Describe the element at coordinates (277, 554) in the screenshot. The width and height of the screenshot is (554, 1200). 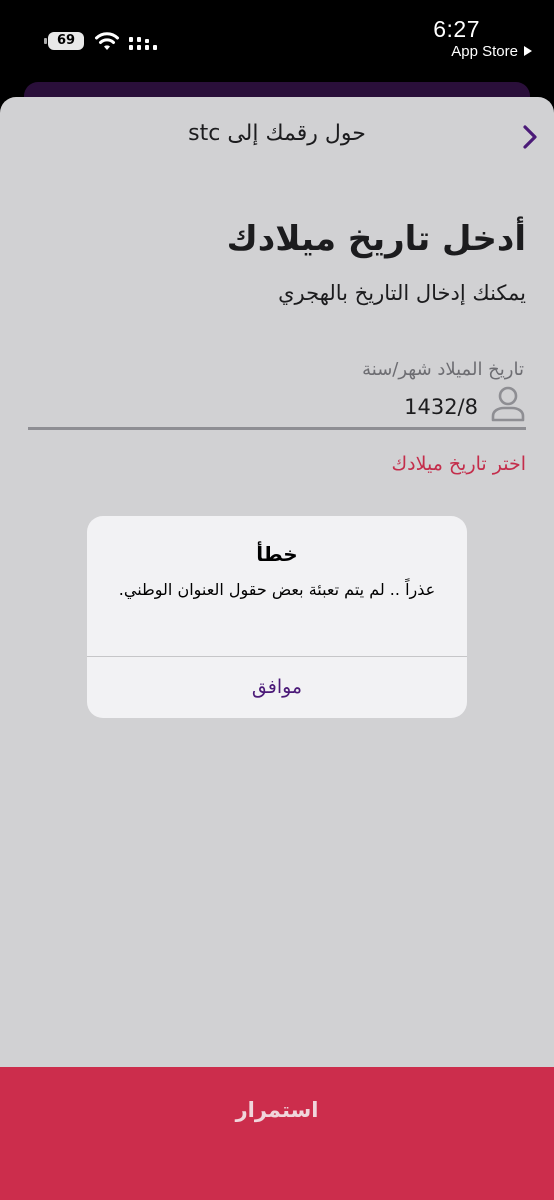
I see `alert-title: خطأ` at that location.